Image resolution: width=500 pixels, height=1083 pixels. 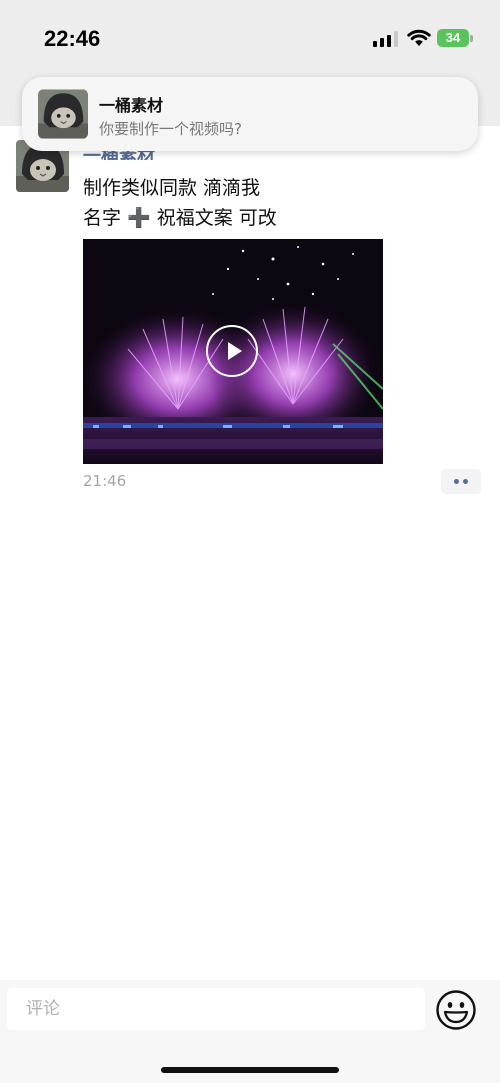 I want to click on status-bar: 22:46 34, so click(x=250, y=40).